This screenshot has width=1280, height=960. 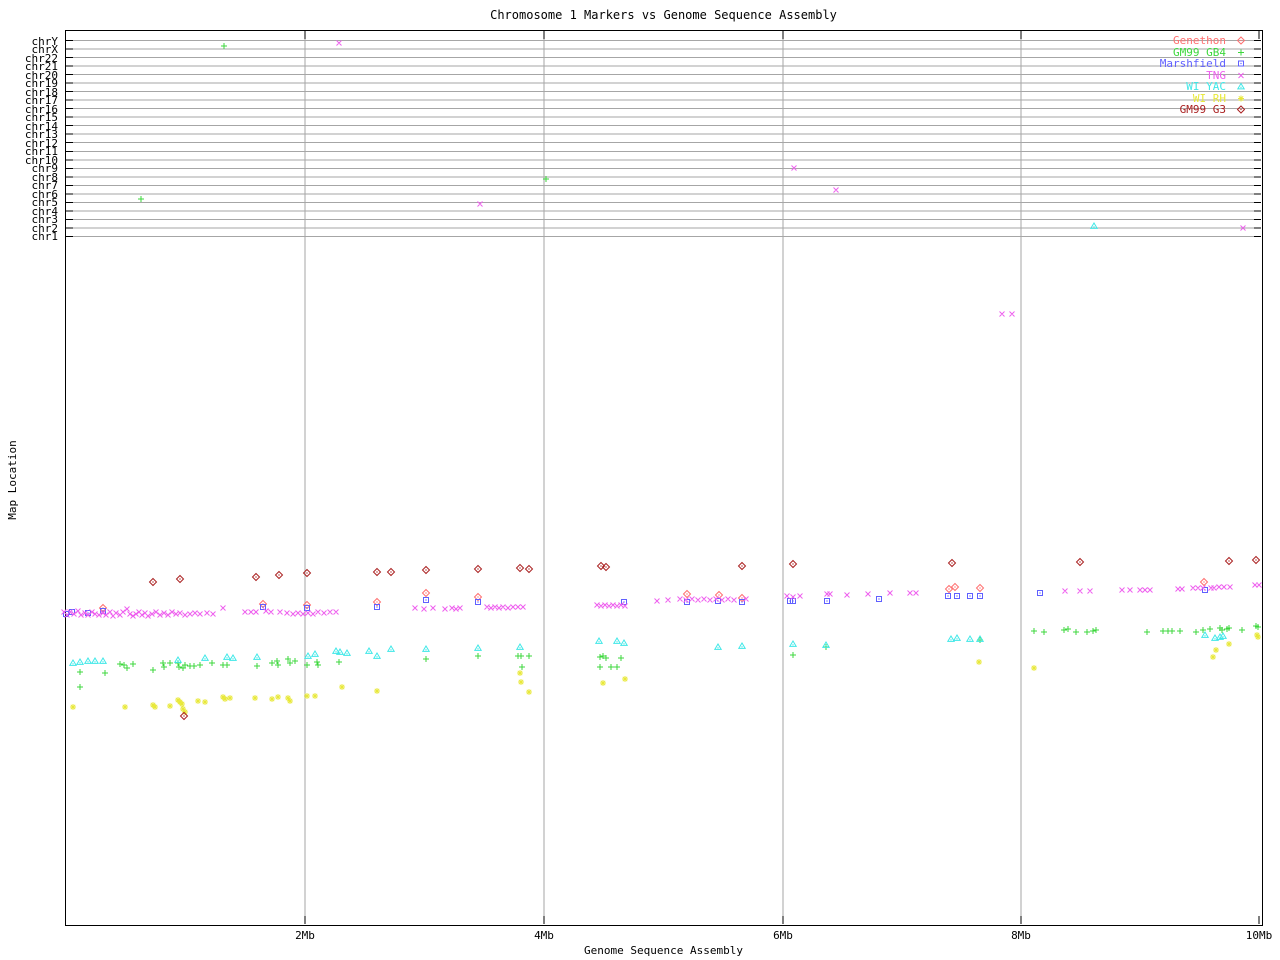 What do you see at coordinates (1176, 63) in the screenshot?
I see `legend-row-marshfield: Marshfield` at bounding box center [1176, 63].